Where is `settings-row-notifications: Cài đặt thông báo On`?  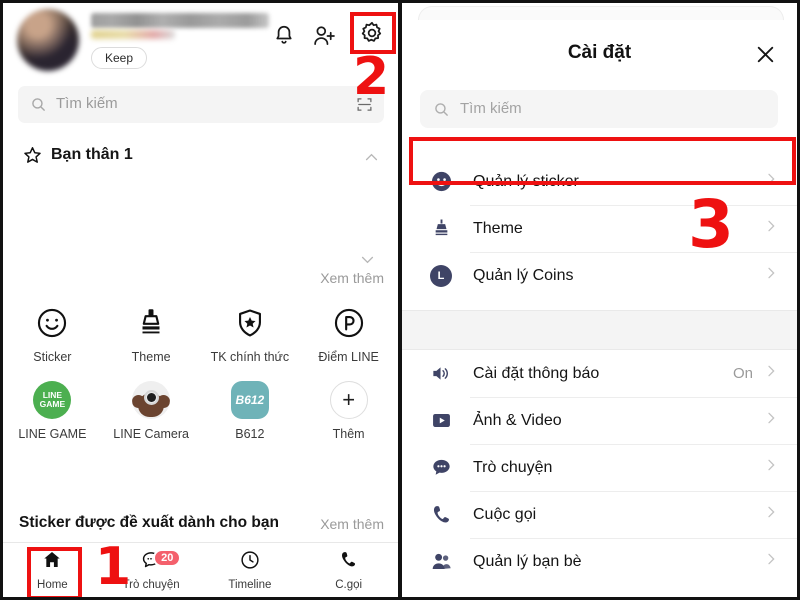
settings-row-notifications: Cài đặt thông báo On is located at coordinates (599, 373).